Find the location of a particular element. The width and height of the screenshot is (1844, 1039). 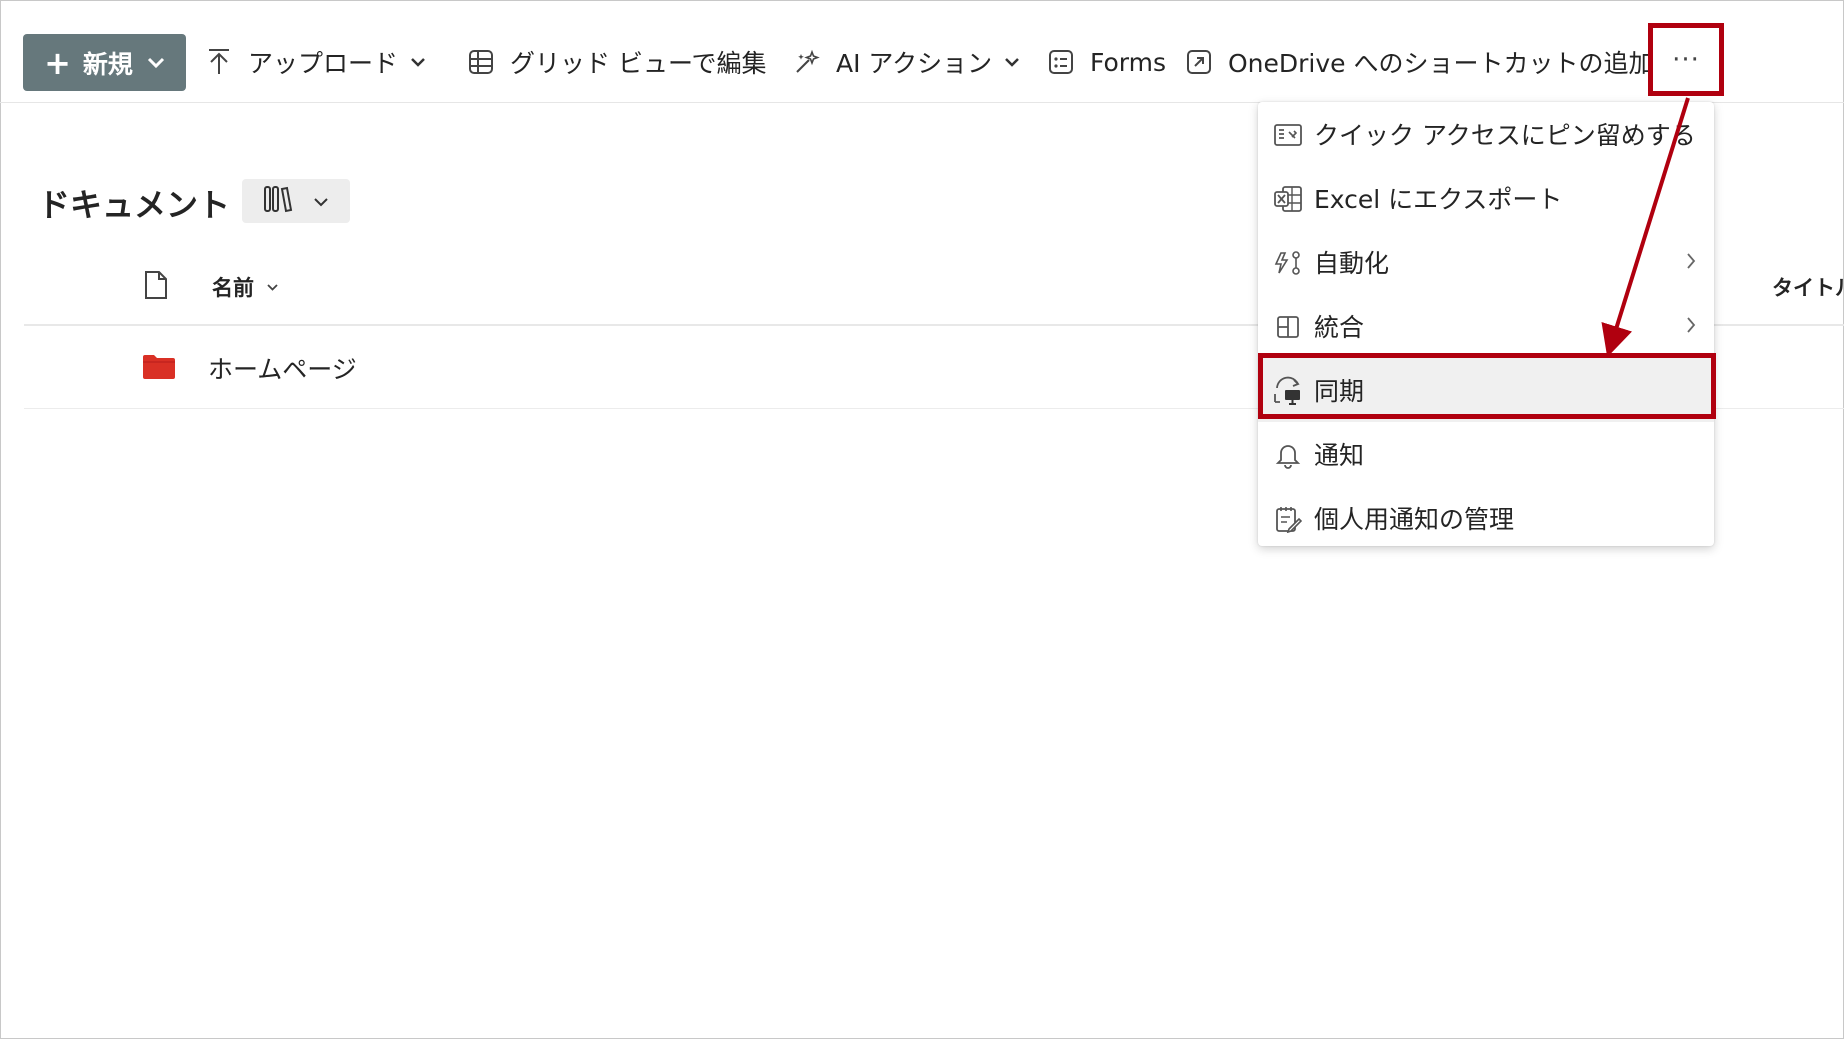

forms-button: Forms is located at coordinates (1106, 62).